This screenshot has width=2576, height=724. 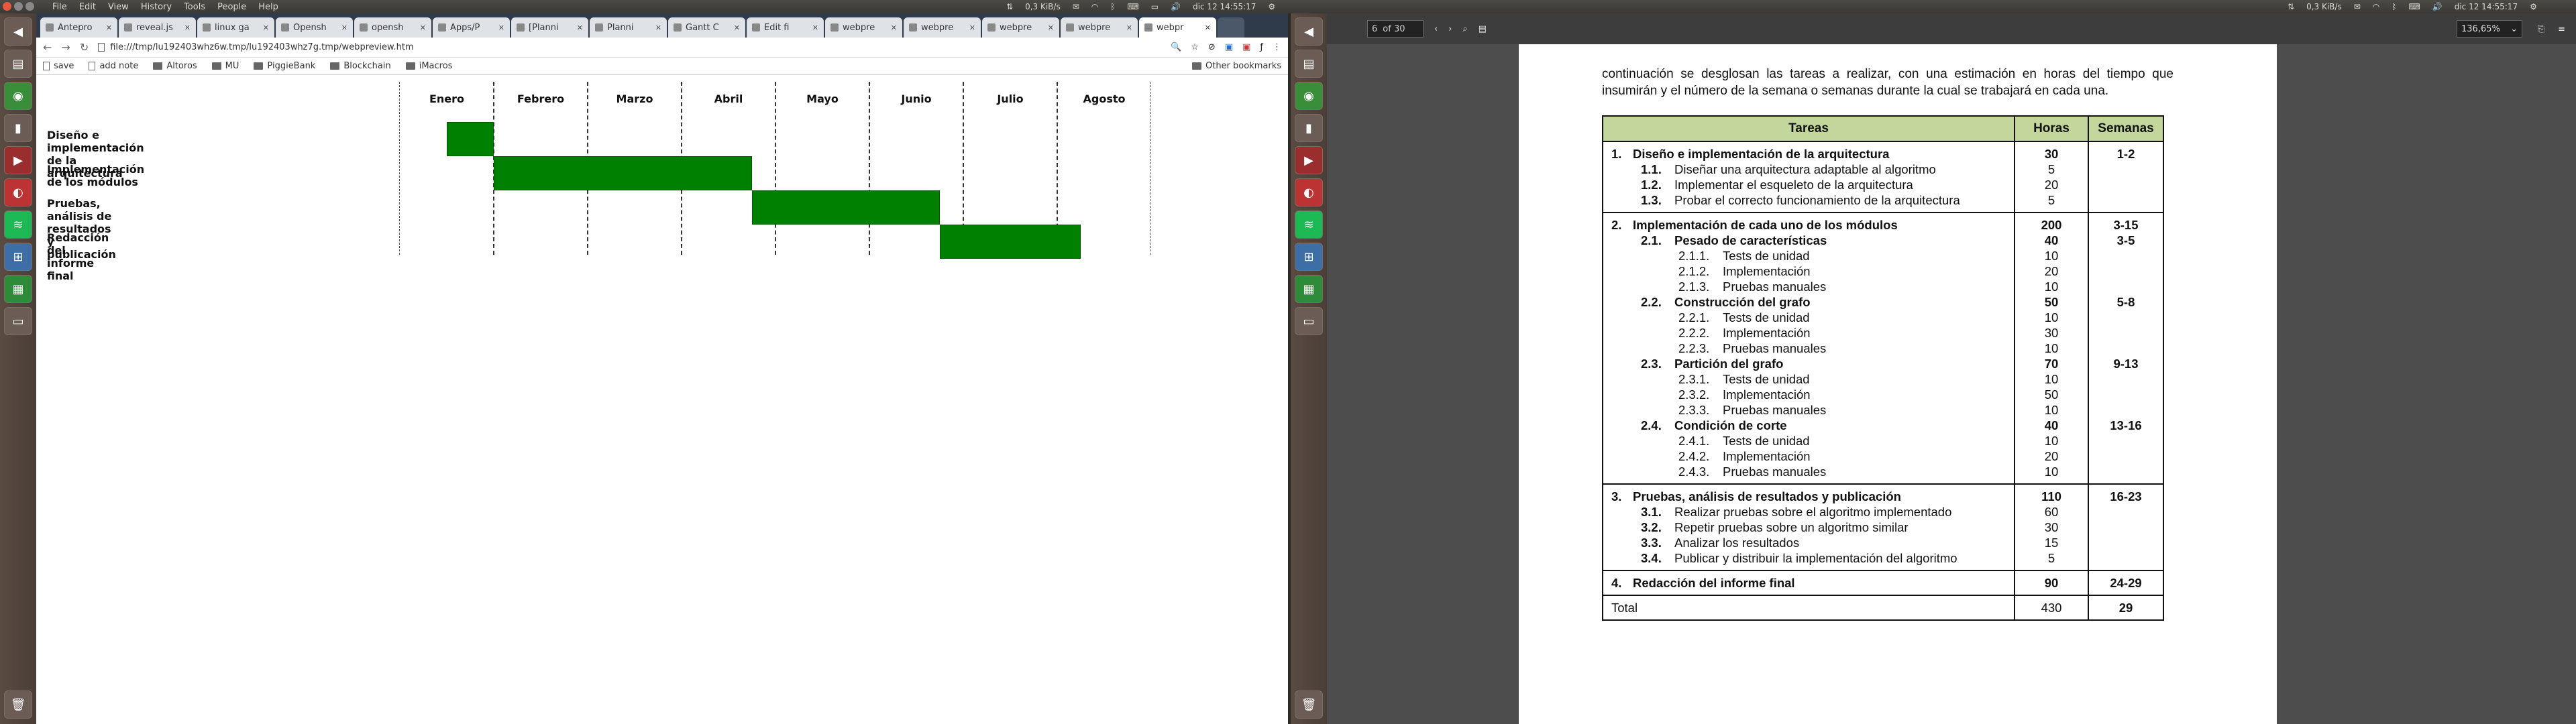 I want to click on menu-item: File, so click(x=59, y=7).